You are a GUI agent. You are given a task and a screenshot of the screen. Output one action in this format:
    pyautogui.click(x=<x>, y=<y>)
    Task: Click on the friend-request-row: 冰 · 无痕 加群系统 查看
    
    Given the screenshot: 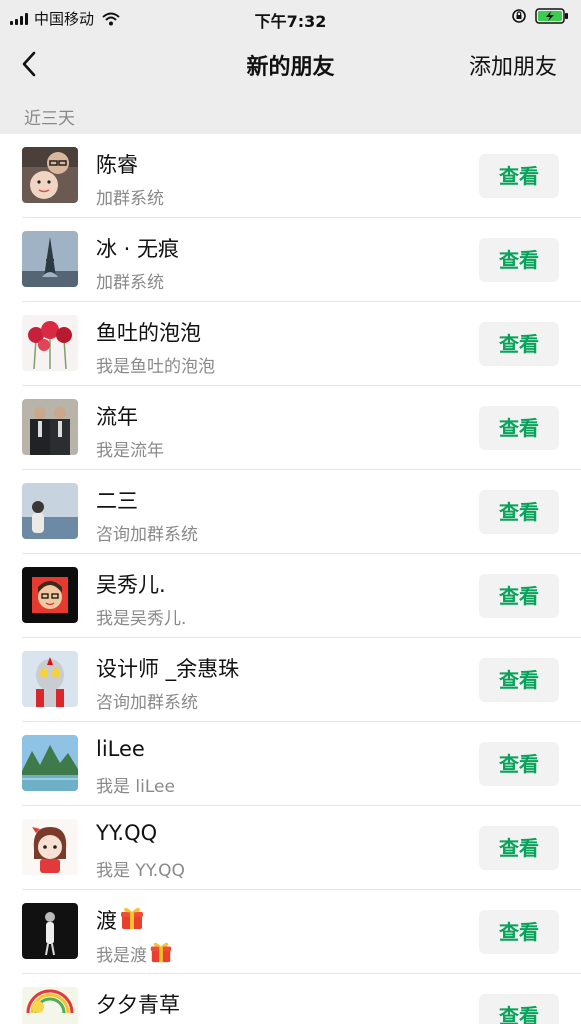 What is the action you would take?
    pyautogui.click(x=290, y=260)
    